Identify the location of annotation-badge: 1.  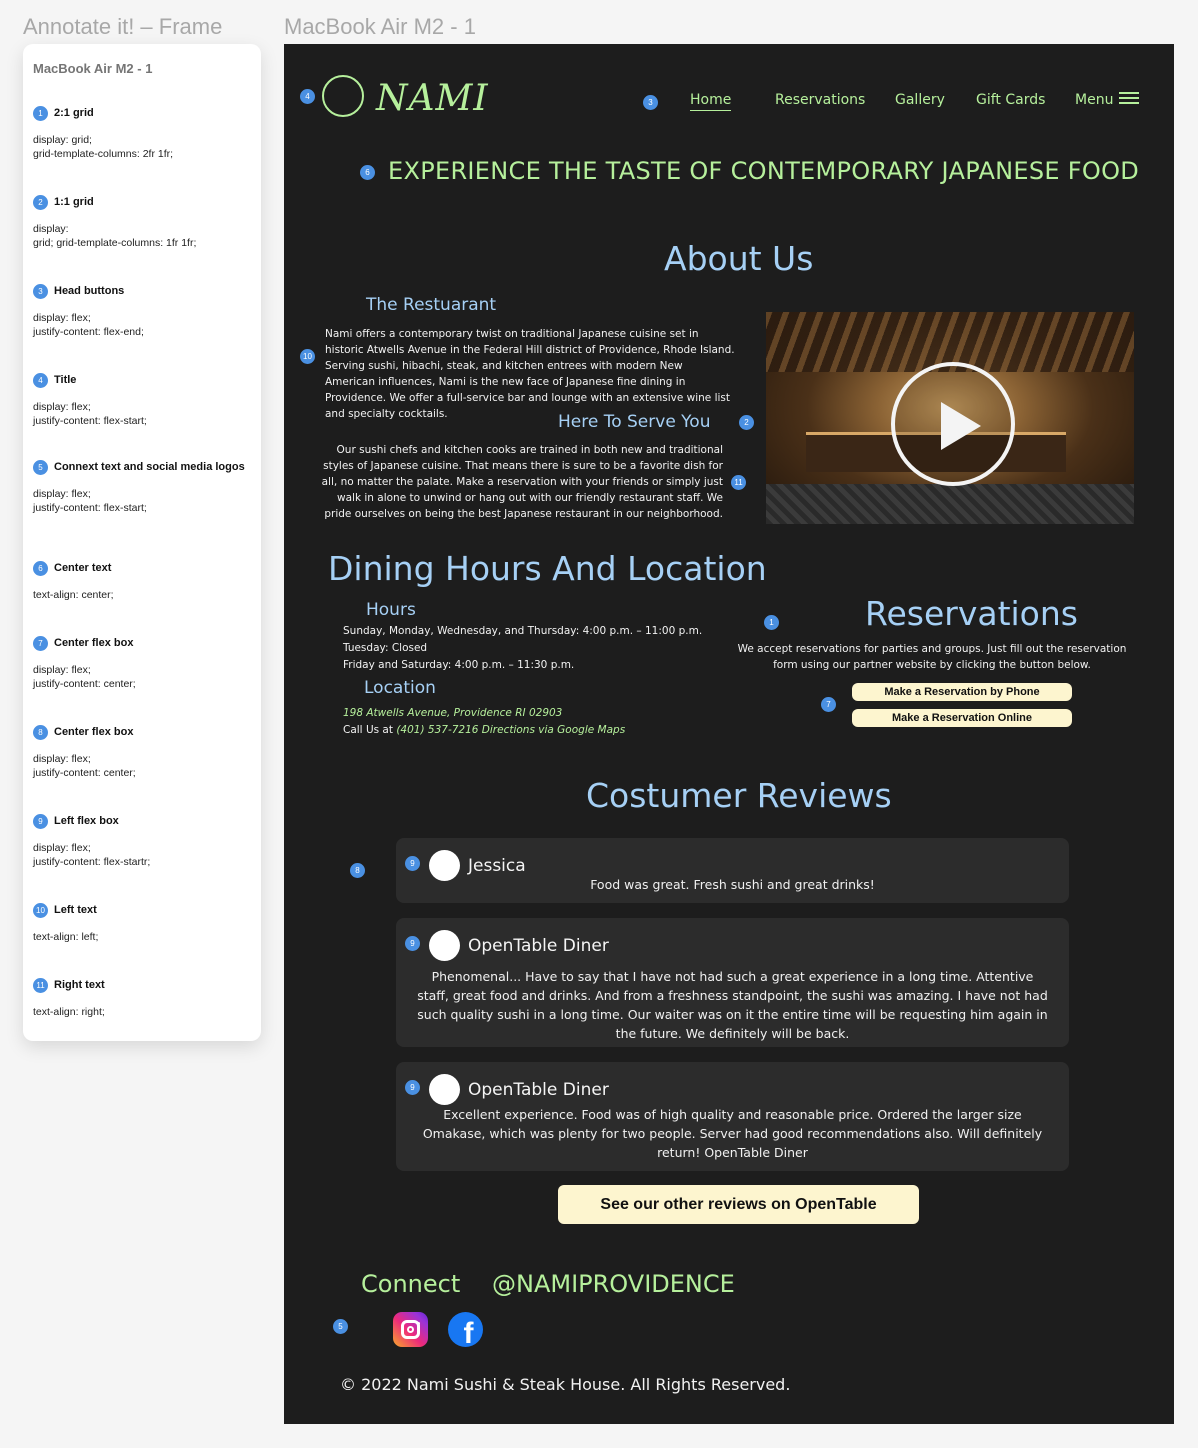
(40, 113).